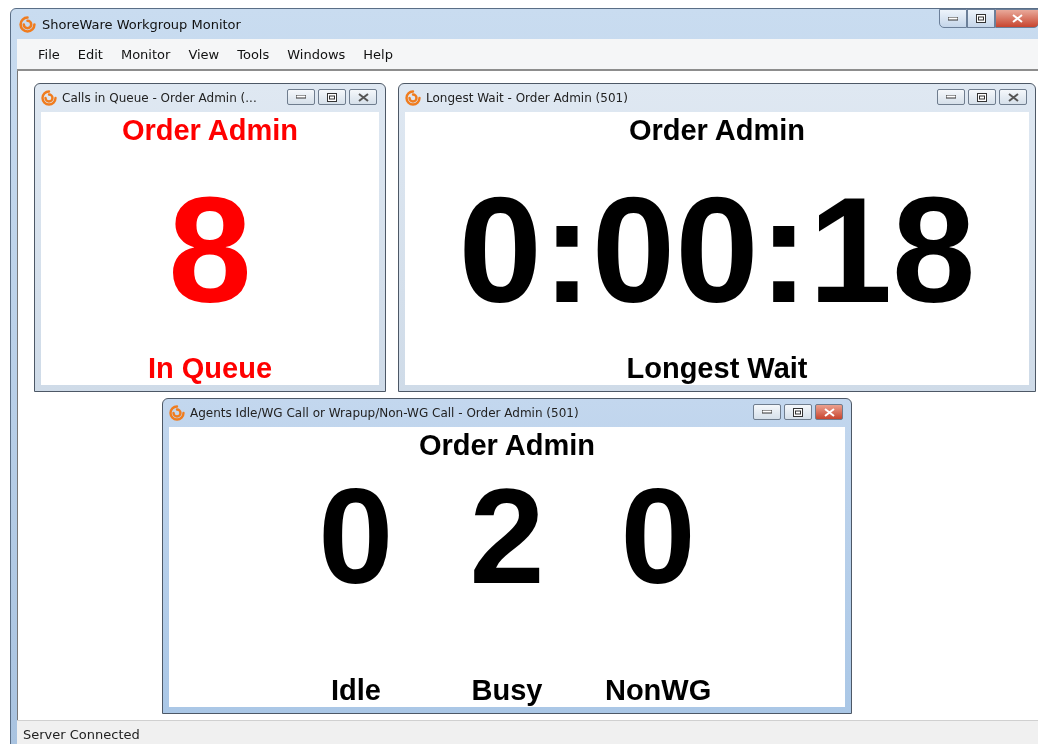 The width and height of the screenshot is (1038, 744). What do you see at coordinates (90, 54) in the screenshot?
I see `menu-item: Edit` at bounding box center [90, 54].